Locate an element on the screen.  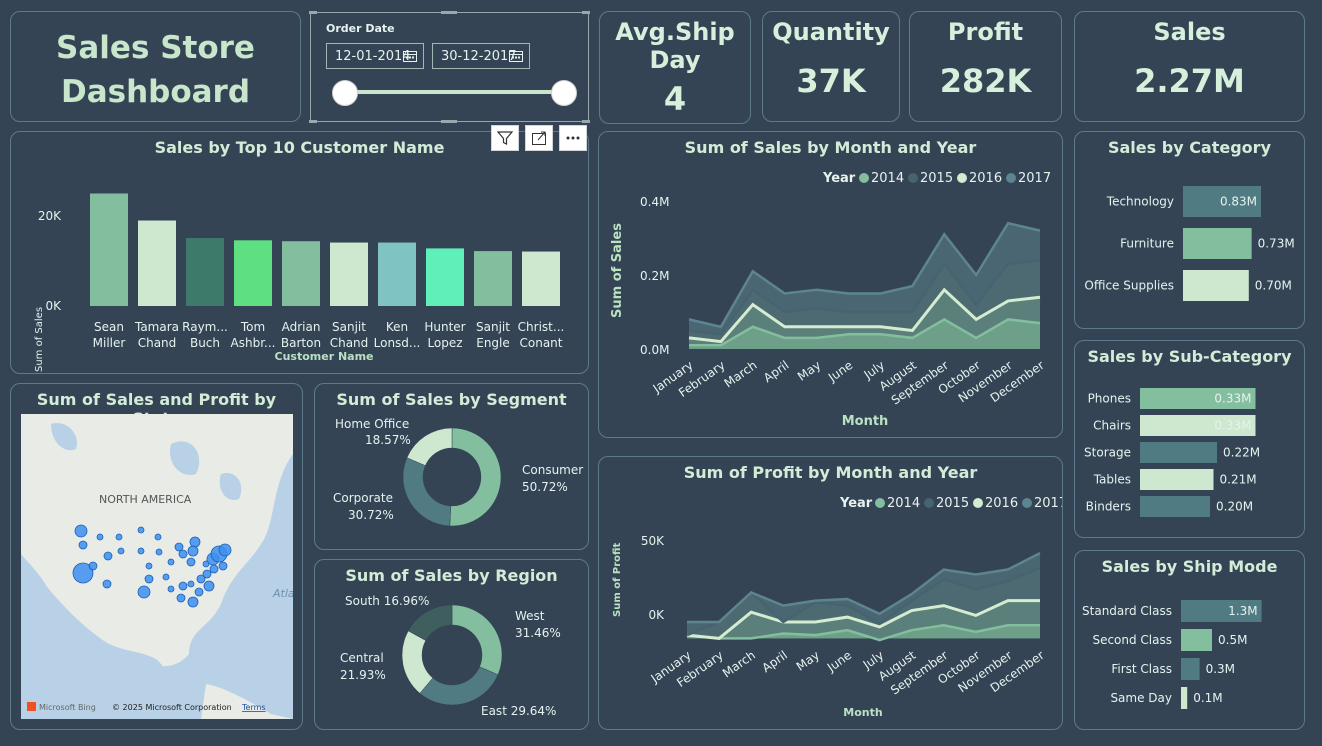
focus-mode-icon is located at coordinates (539, 138).